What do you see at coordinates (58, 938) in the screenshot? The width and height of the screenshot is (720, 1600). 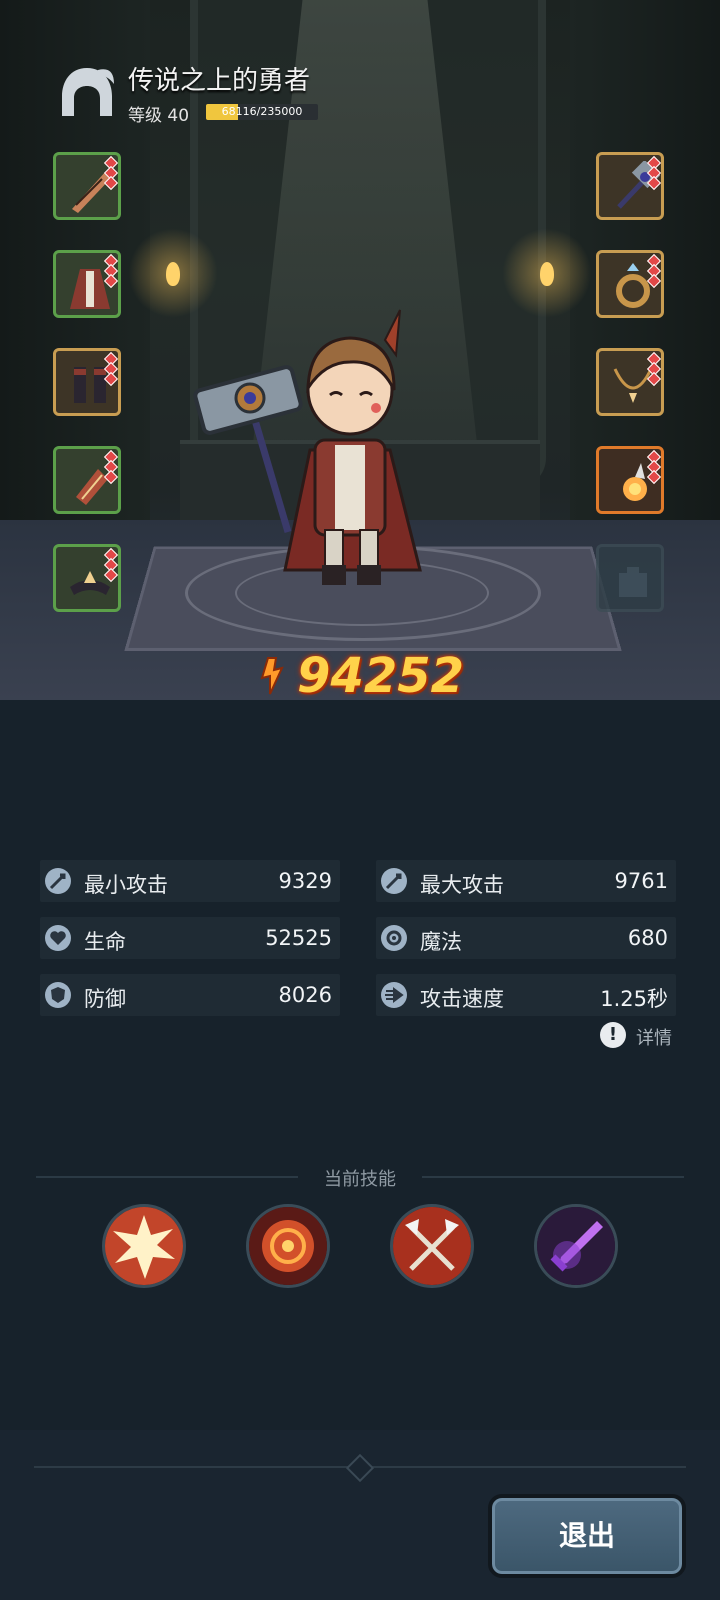 I see `heart-icon` at bounding box center [58, 938].